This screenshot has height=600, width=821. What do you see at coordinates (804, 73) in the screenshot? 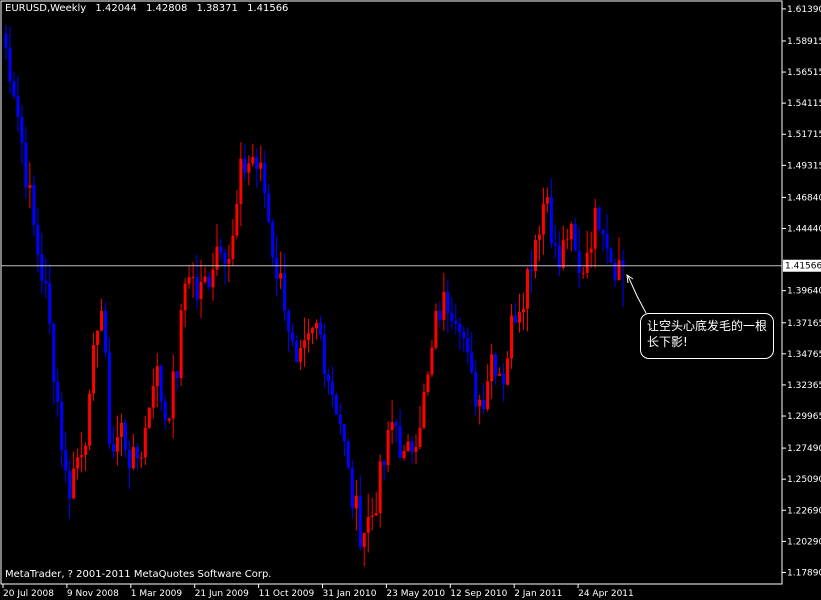
I see `price-label: 1.56515` at bounding box center [804, 73].